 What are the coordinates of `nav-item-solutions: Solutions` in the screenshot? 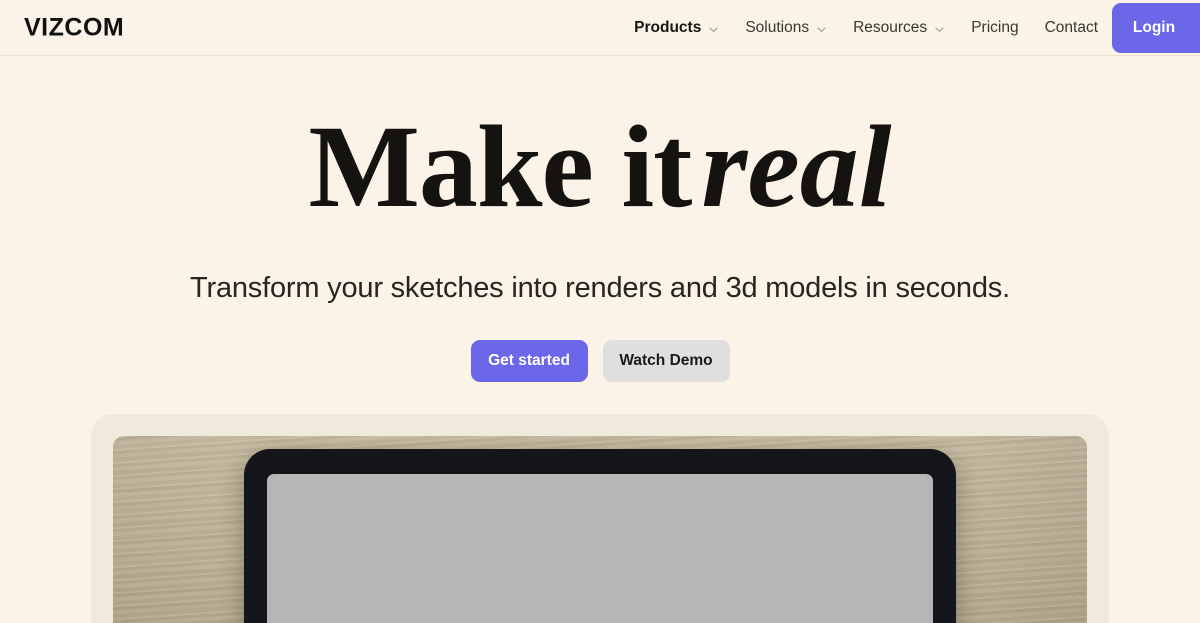 It's located at (786, 28).